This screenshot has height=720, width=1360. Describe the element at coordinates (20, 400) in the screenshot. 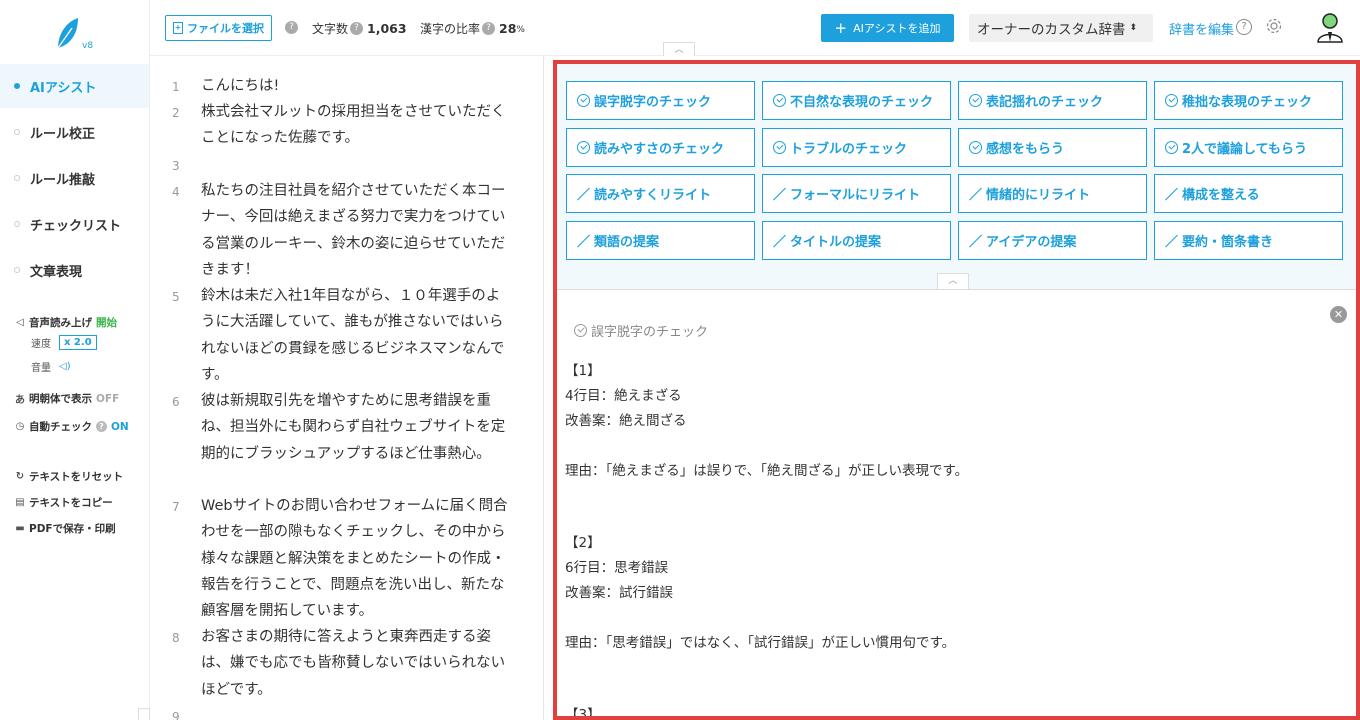

I see `font-icon: あ` at that location.